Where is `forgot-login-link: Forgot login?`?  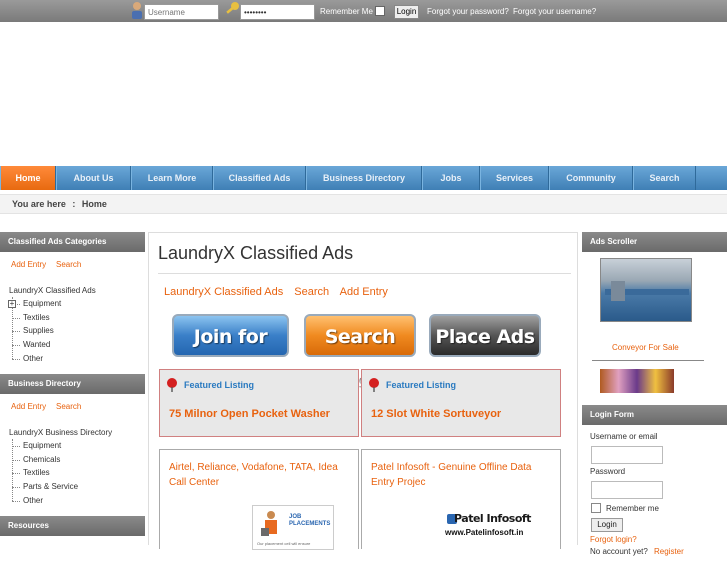 forgot-login-link: Forgot login? is located at coordinates (613, 539).